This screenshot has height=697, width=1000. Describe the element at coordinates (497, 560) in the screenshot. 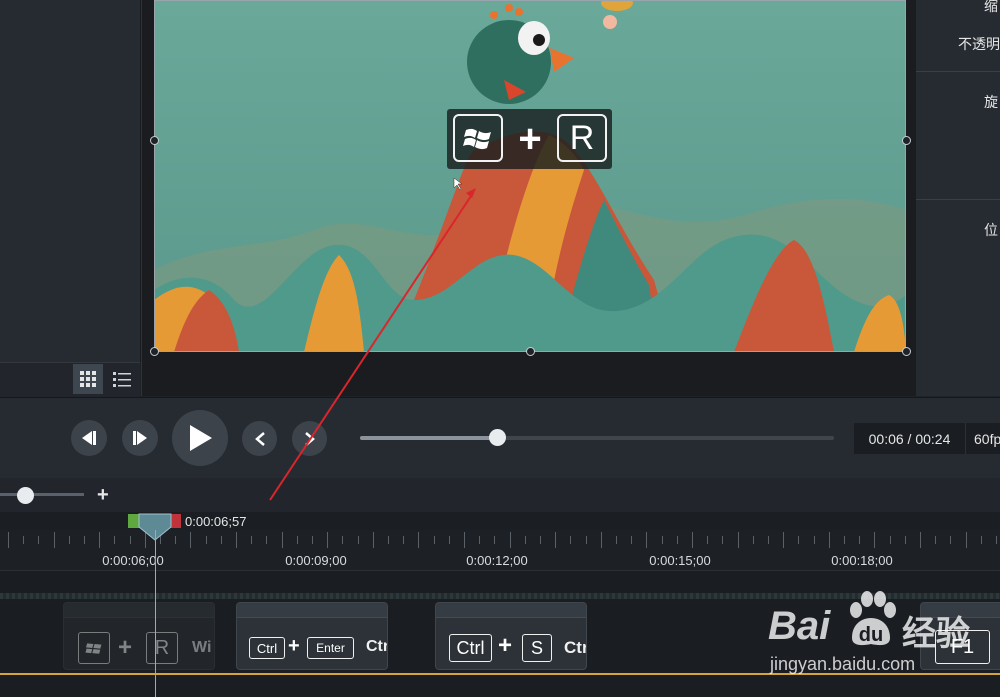

I see `ruler-label: 0:00:12;00` at that location.